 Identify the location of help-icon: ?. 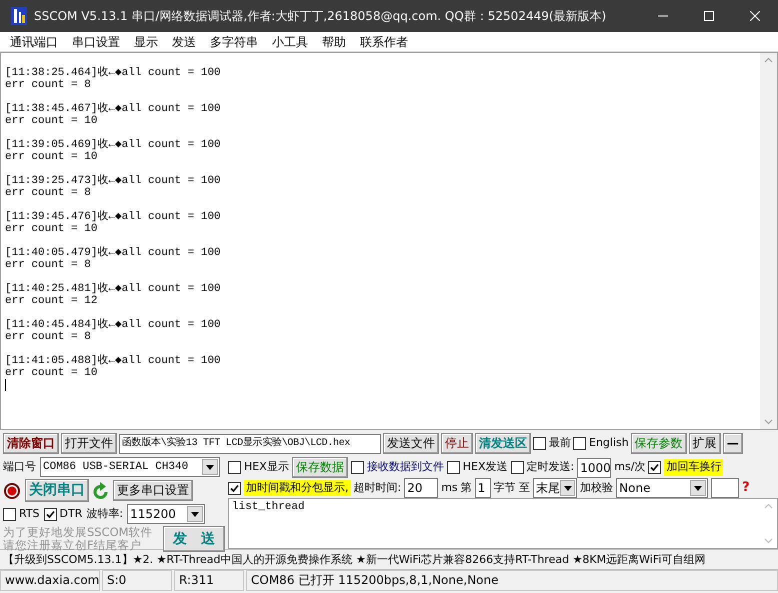
(746, 488).